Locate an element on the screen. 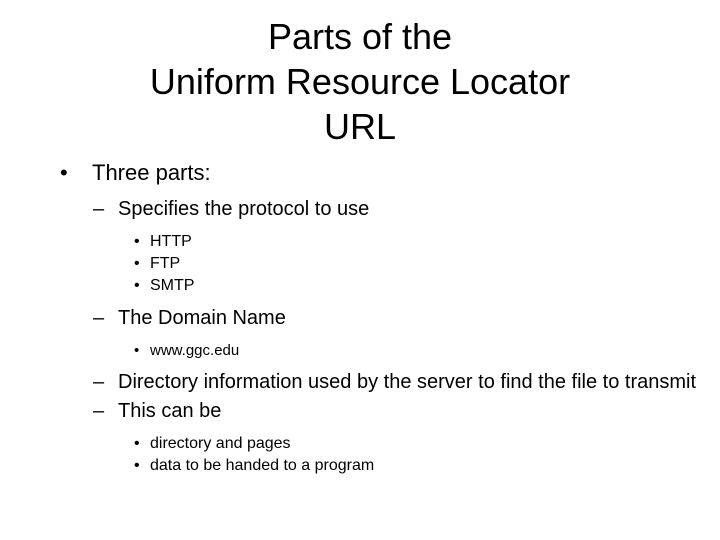  bullet-ftp-label: FTP is located at coordinates (165, 263).